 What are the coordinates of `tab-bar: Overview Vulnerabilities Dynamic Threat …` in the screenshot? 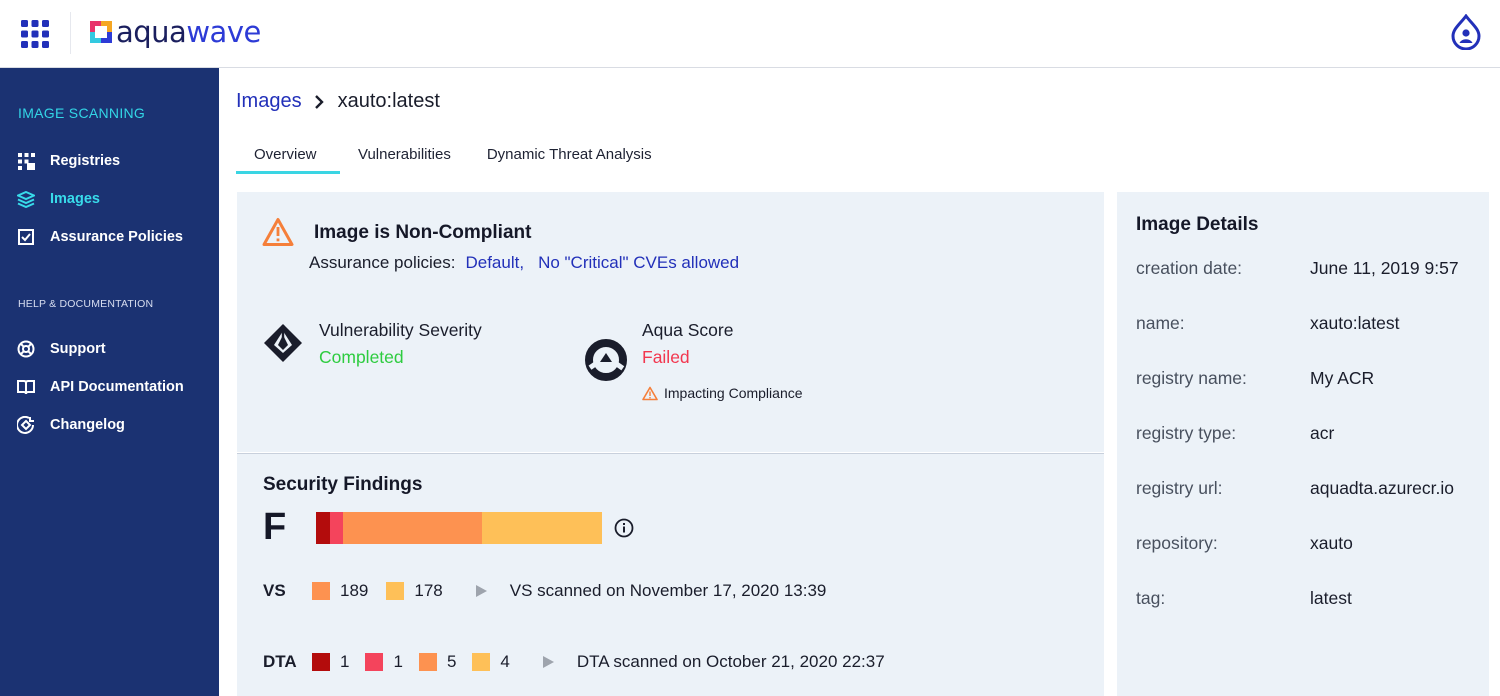 It's located at (453, 156).